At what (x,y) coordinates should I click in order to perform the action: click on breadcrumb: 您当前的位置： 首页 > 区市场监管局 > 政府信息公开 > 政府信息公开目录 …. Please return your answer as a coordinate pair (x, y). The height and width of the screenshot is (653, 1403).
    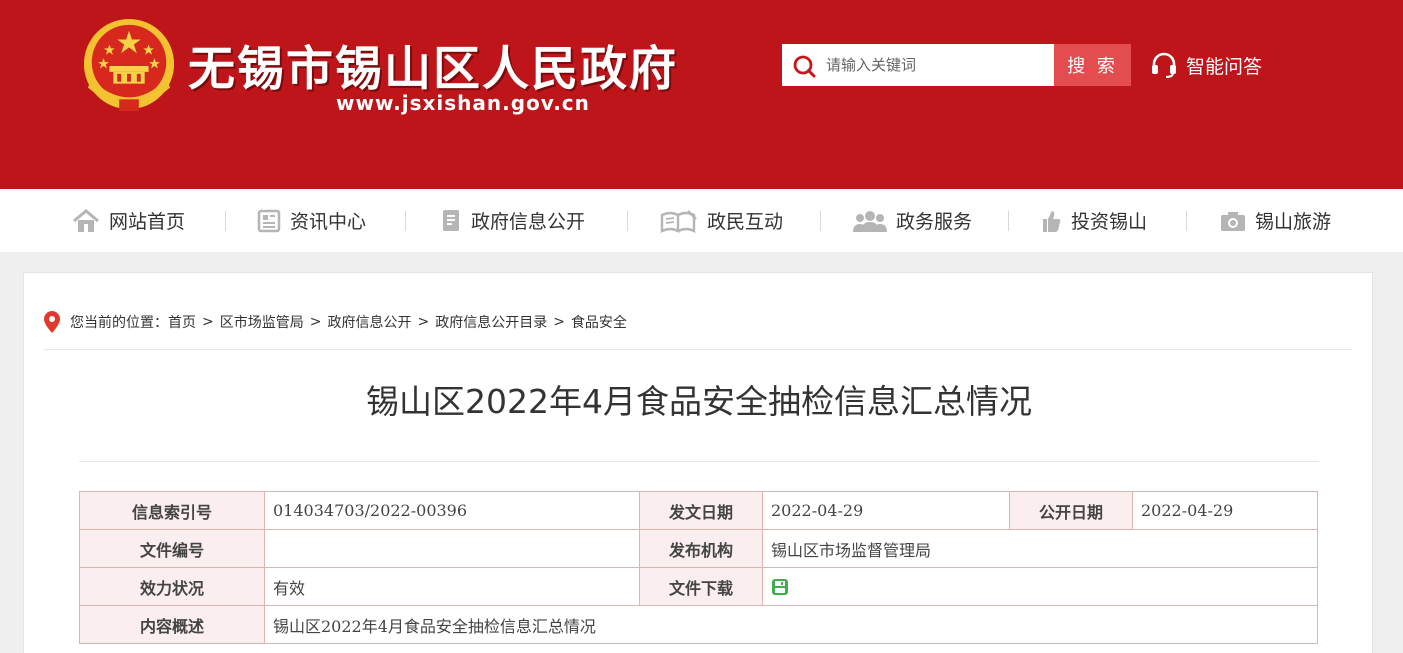
    Looking at the image, I should click on (335, 322).